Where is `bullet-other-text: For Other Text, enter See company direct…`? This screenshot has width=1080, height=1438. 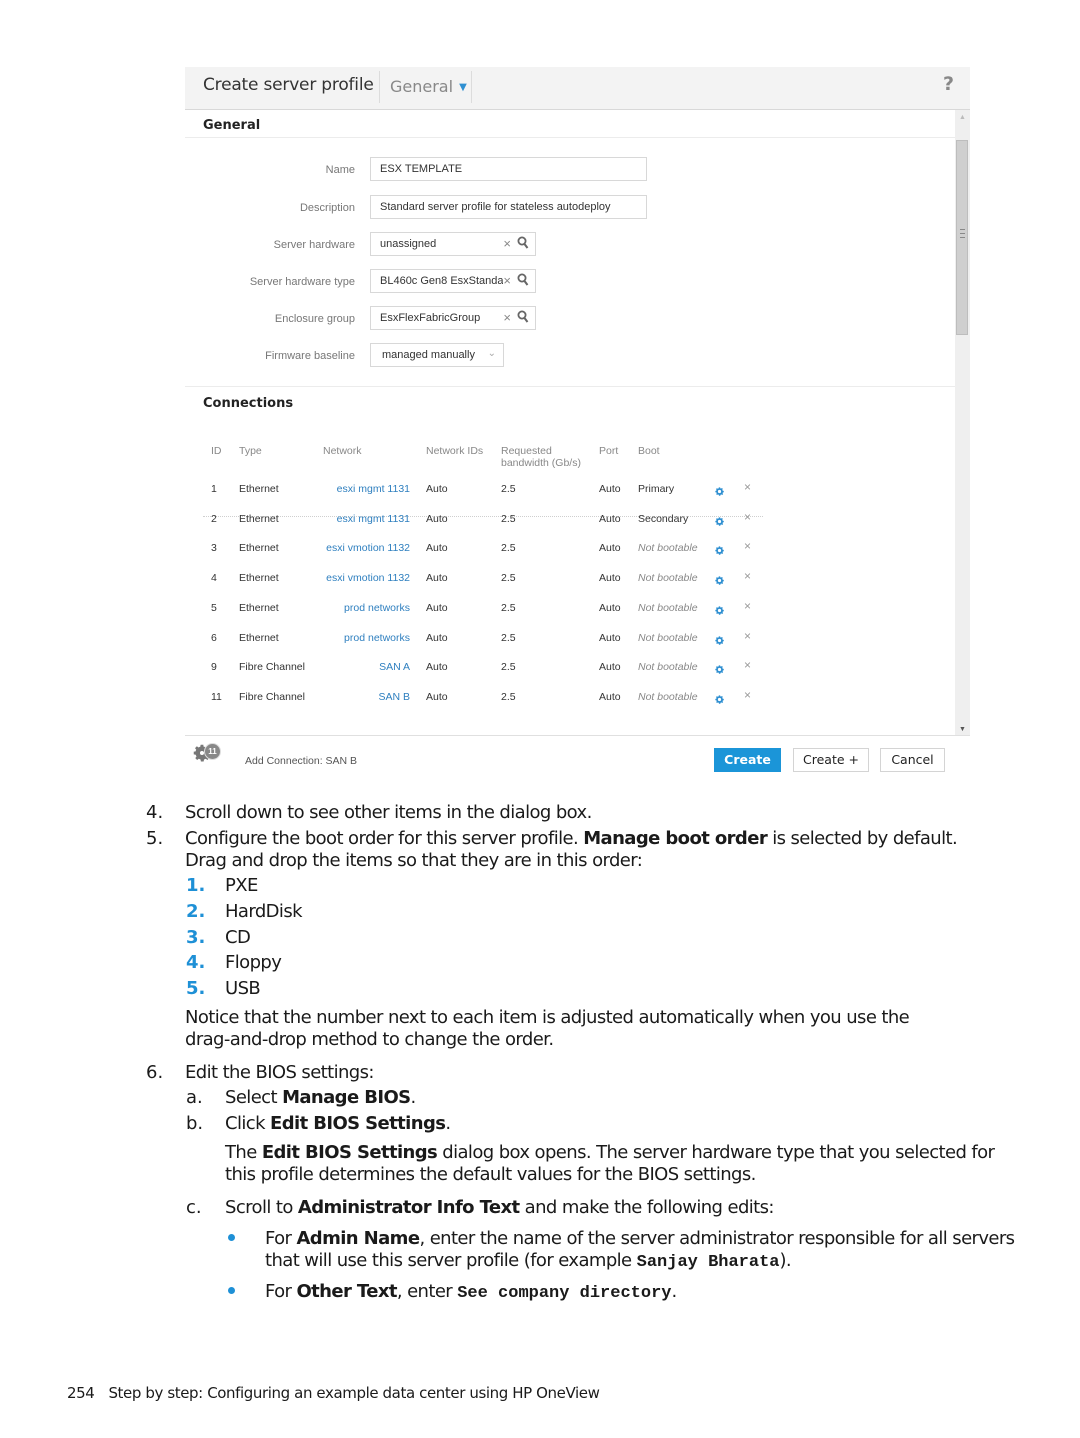 bullet-other-text: For Other Text, enter See company direct… is located at coordinates (471, 1292).